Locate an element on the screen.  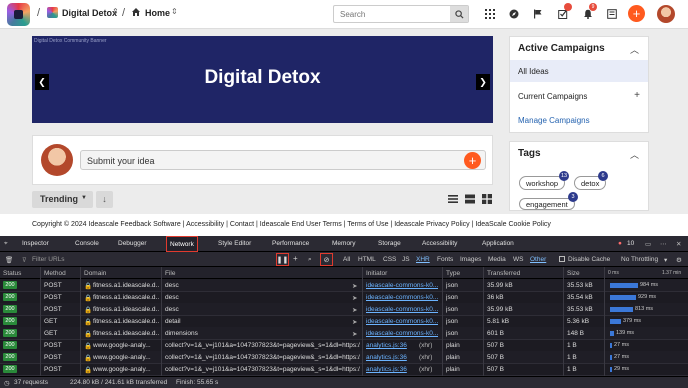
create-new-button: + is located at coordinates (636, 13).